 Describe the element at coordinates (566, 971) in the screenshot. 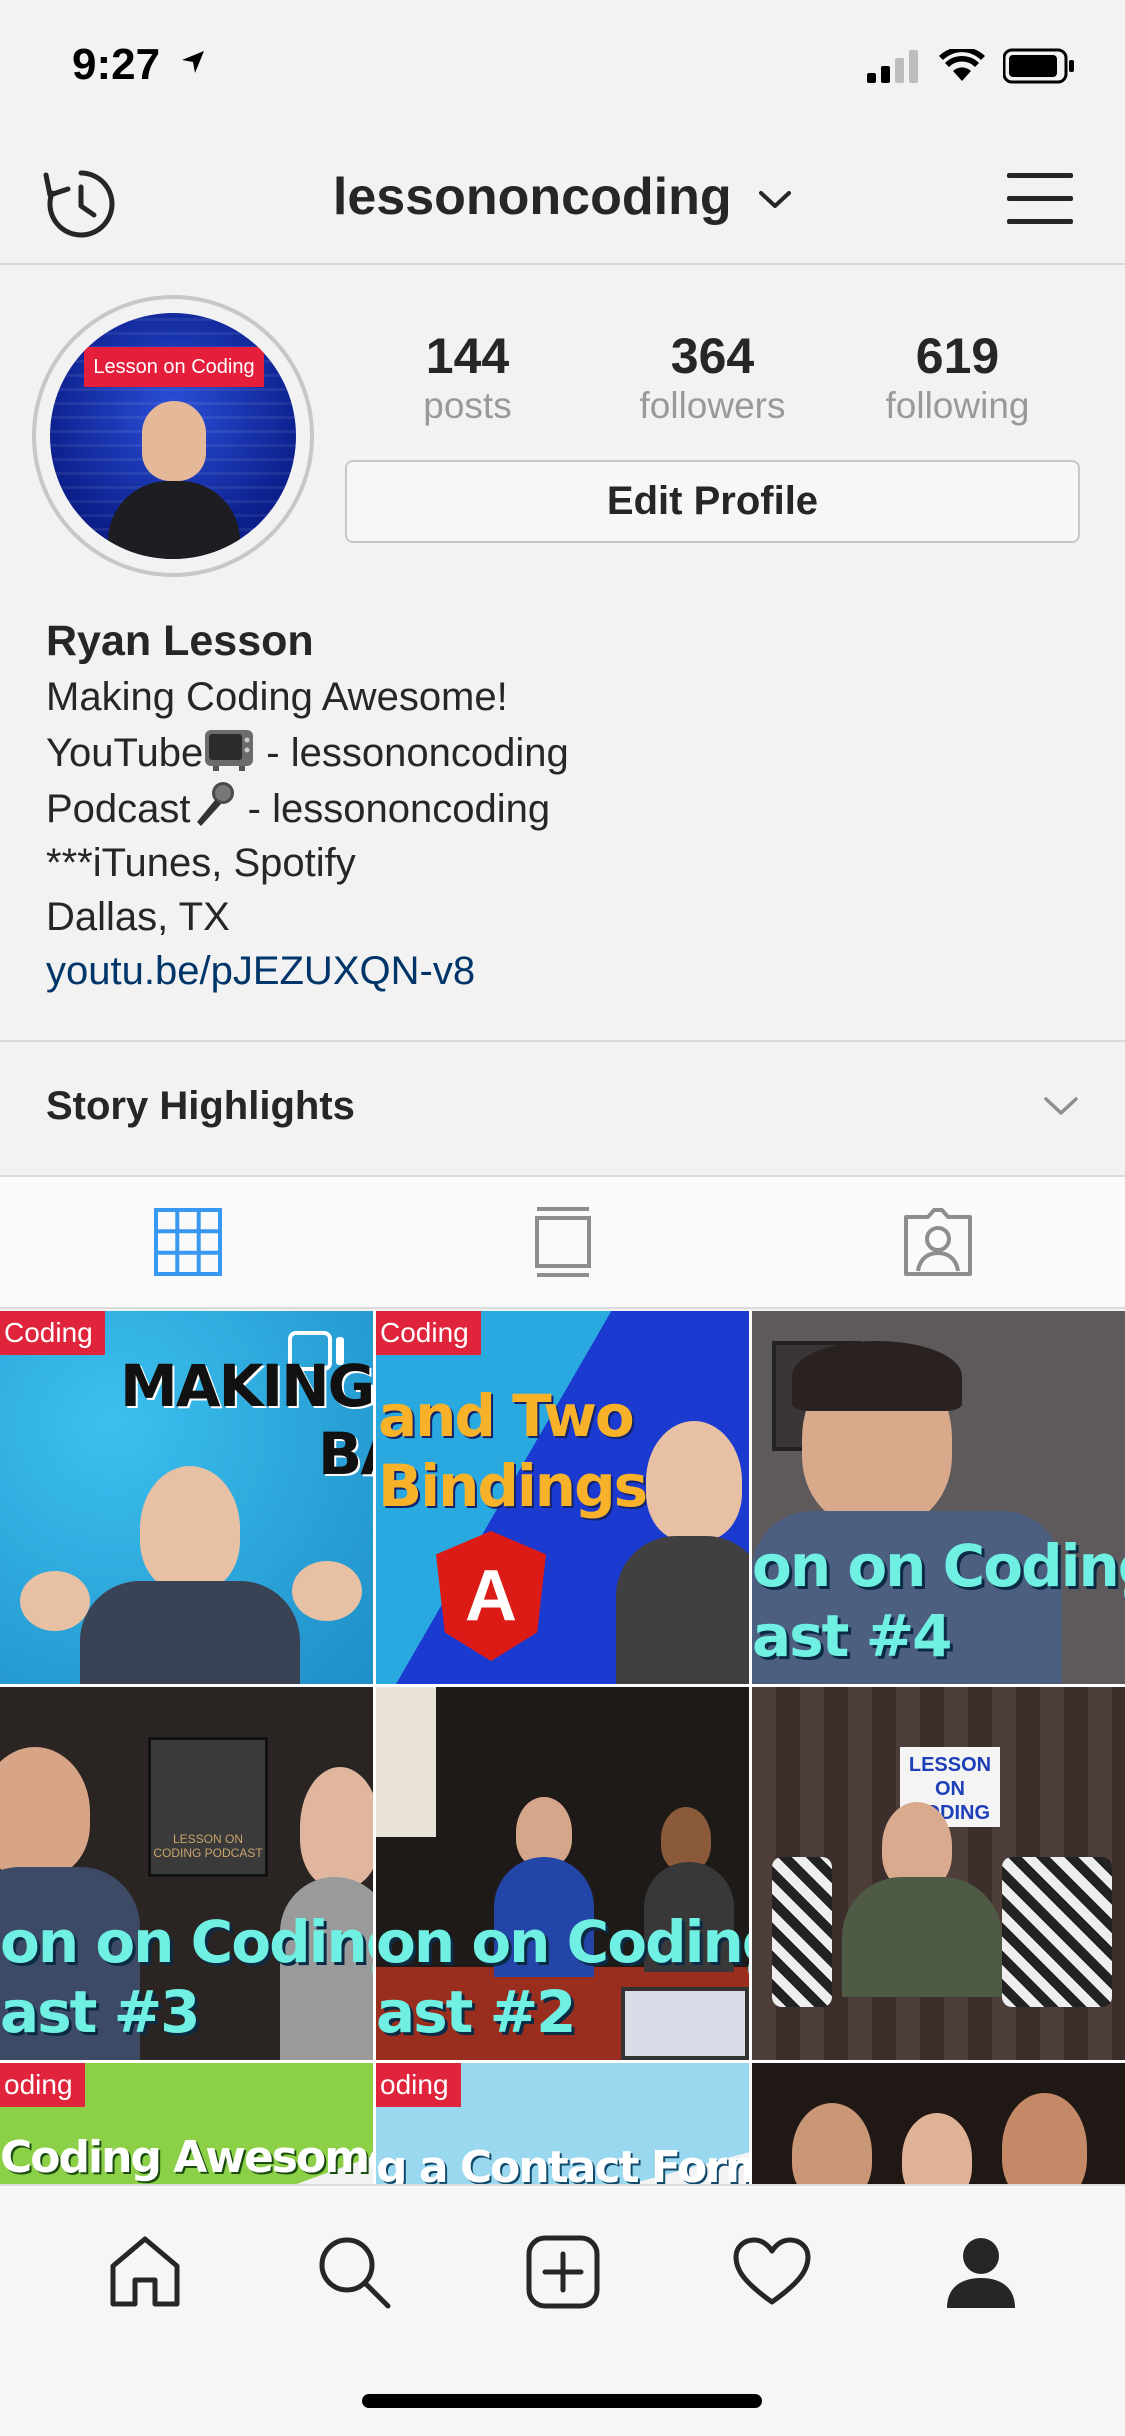

I see `bio-website-link: youtu.be/pJEZUXQN-v8` at that location.